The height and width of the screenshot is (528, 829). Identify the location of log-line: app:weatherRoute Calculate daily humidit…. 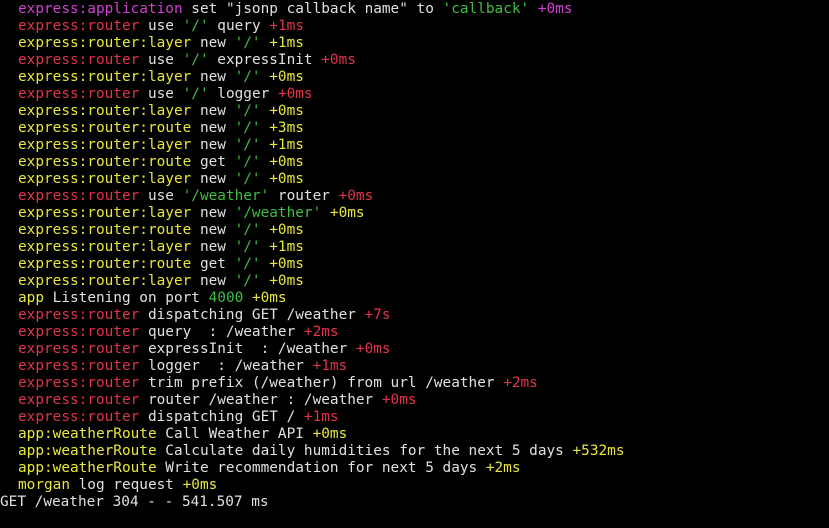
(414, 451).